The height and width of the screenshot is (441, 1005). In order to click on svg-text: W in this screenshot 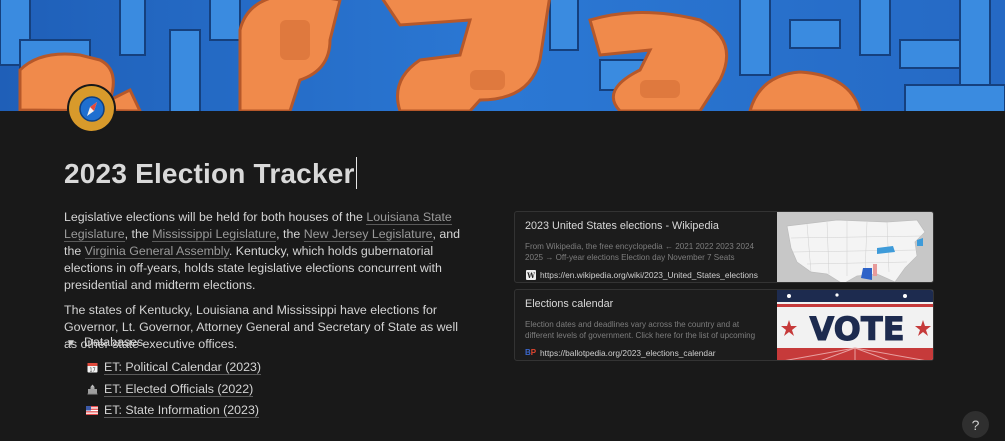, I will do `click(530, 275)`.